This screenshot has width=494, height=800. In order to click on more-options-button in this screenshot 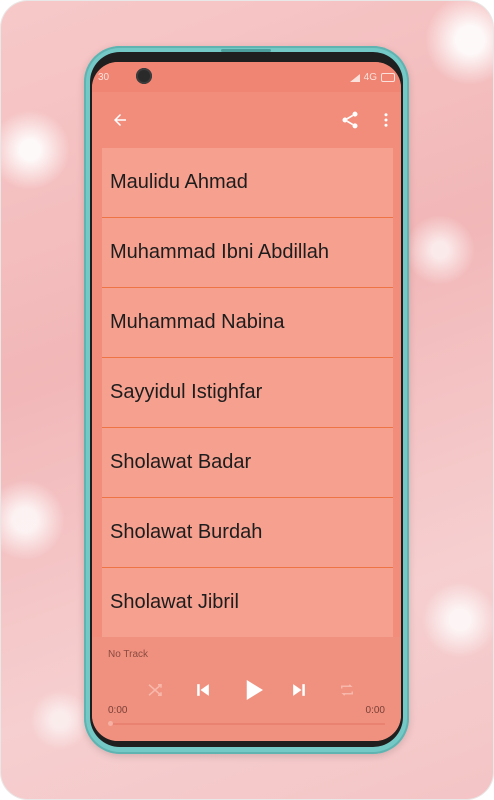, I will do `click(386, 120)`.